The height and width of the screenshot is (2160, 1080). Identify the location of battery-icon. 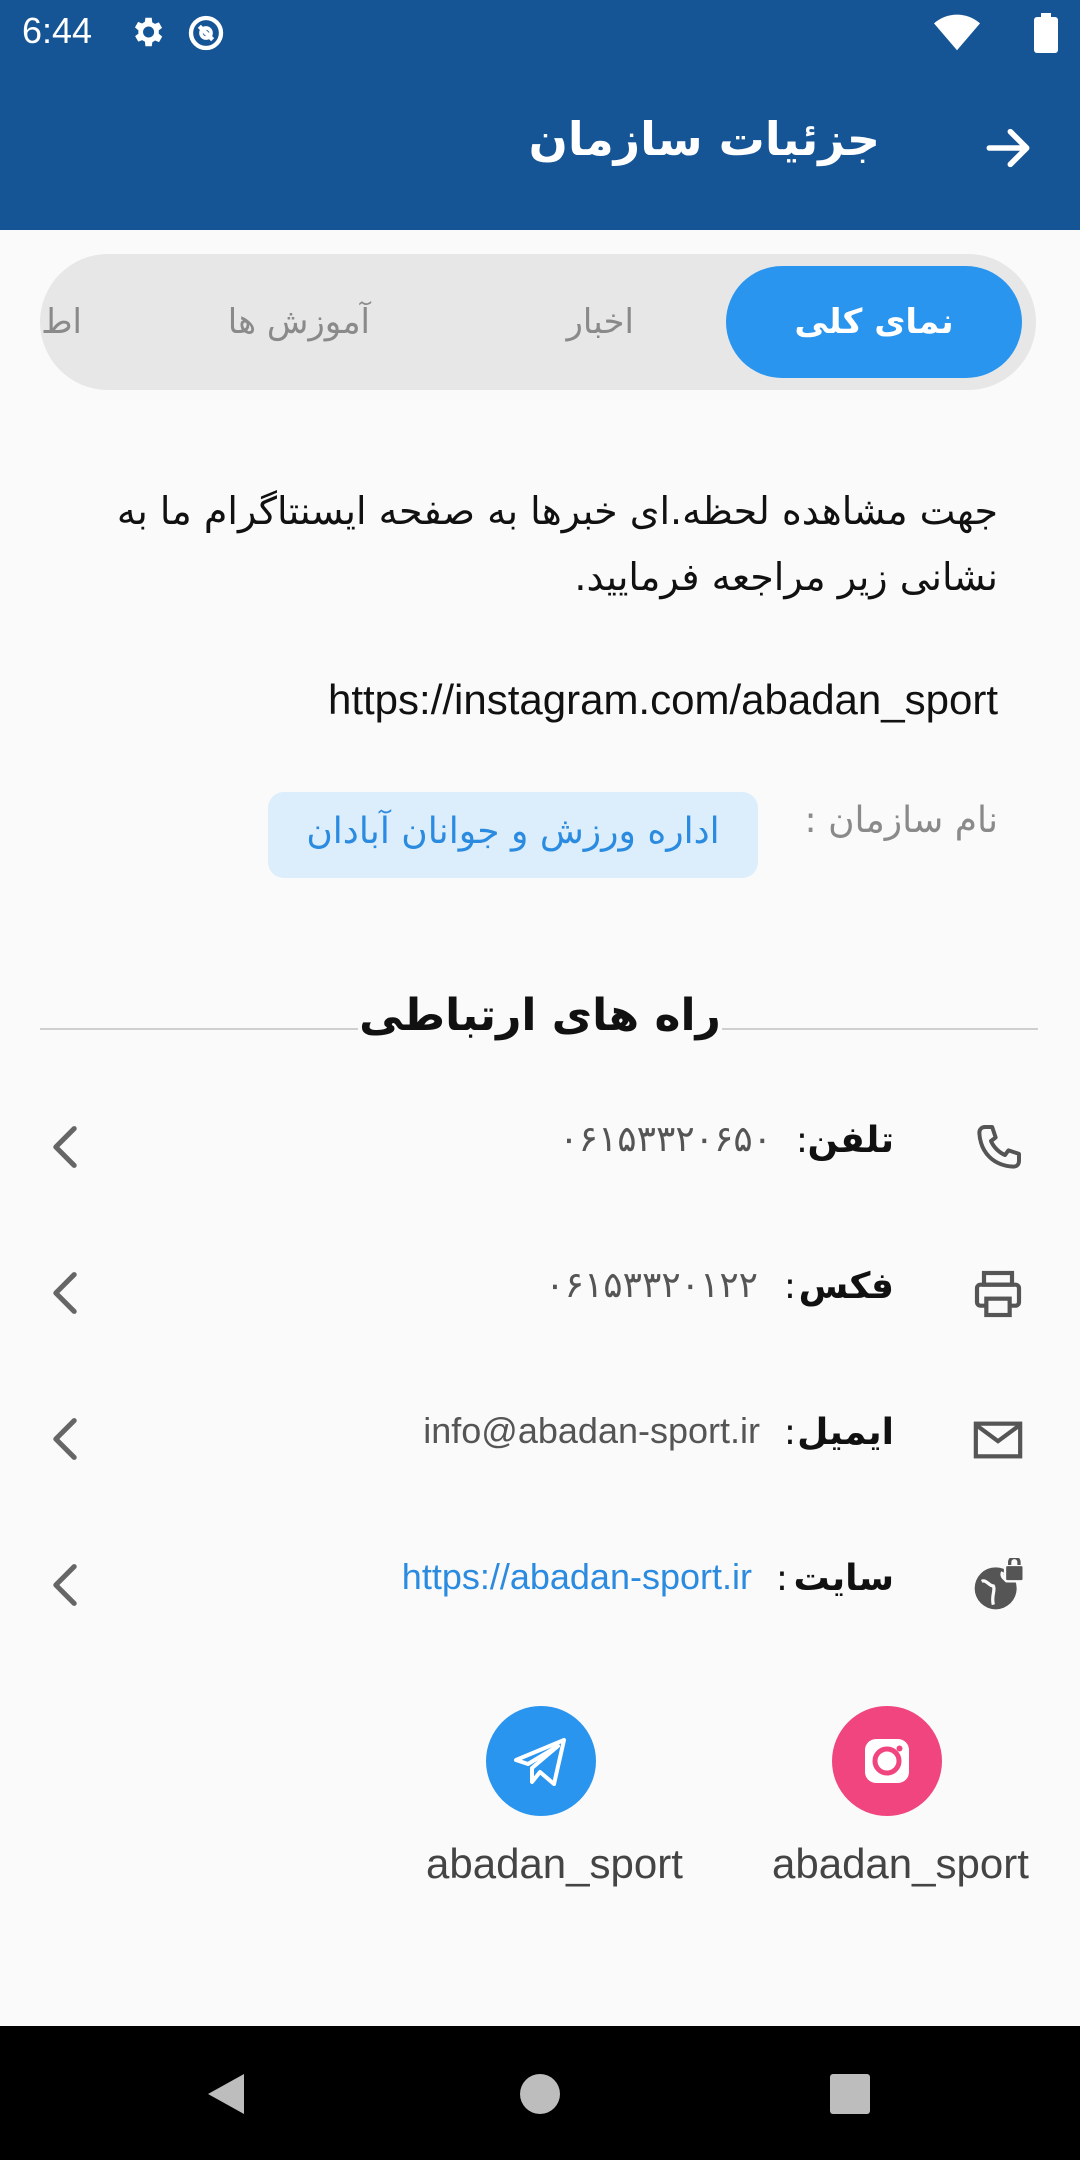
(1046, 33).